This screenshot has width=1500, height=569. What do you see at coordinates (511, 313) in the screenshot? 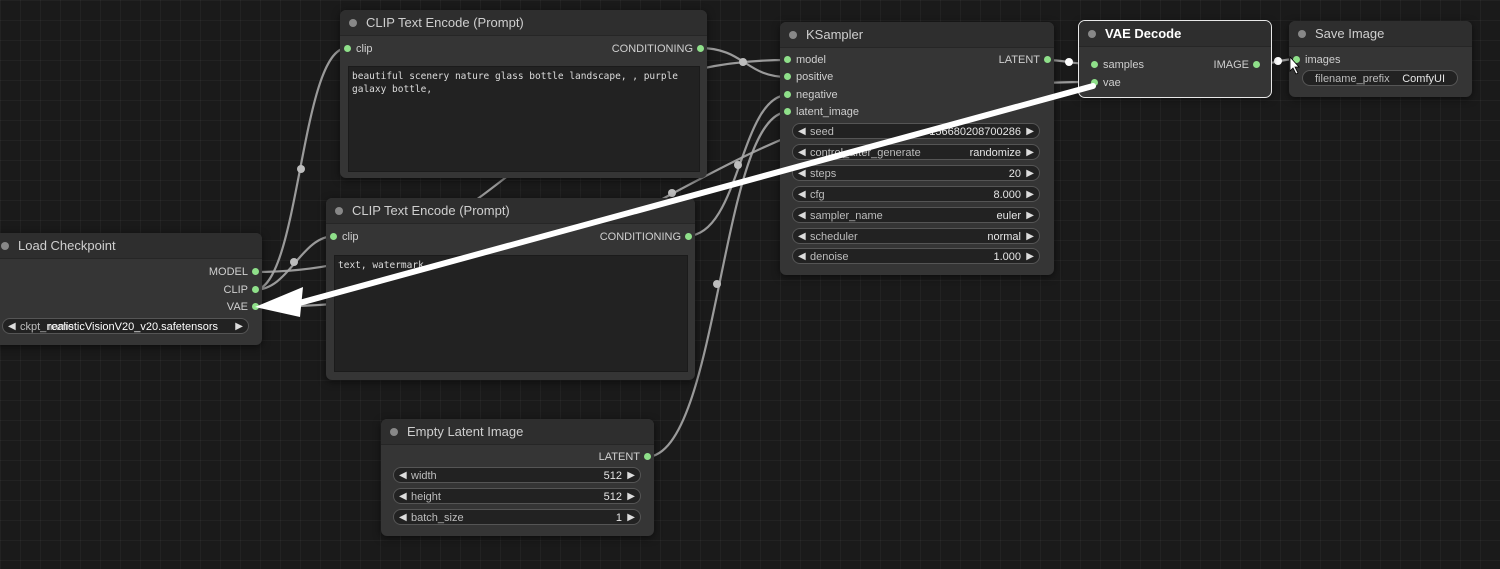
I see `prompt-textarea: text, watermark` at bounding box center [511, 313].